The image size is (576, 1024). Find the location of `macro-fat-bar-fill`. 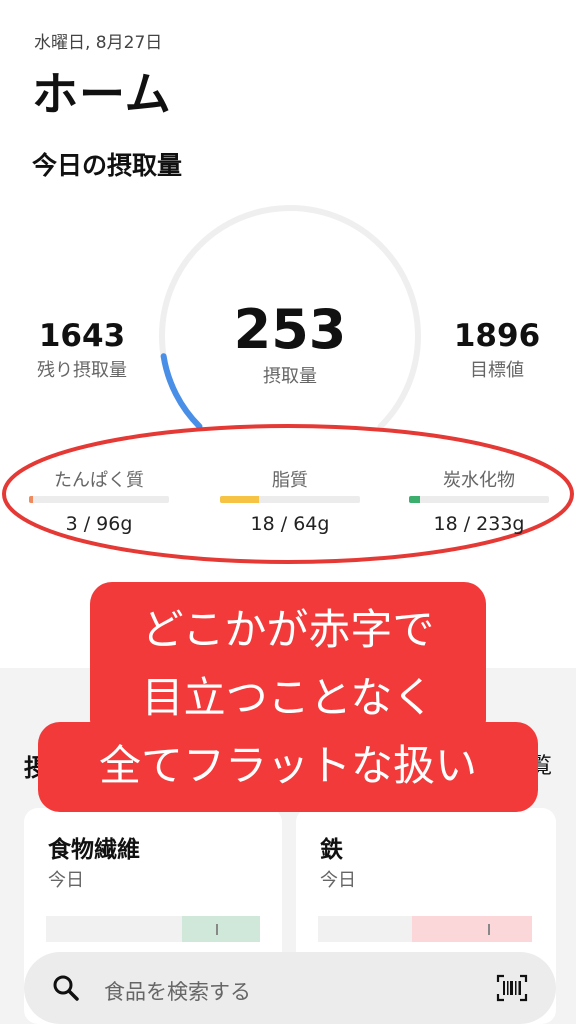

macro-fat-bar-fill is located at coordinates (240, 499).